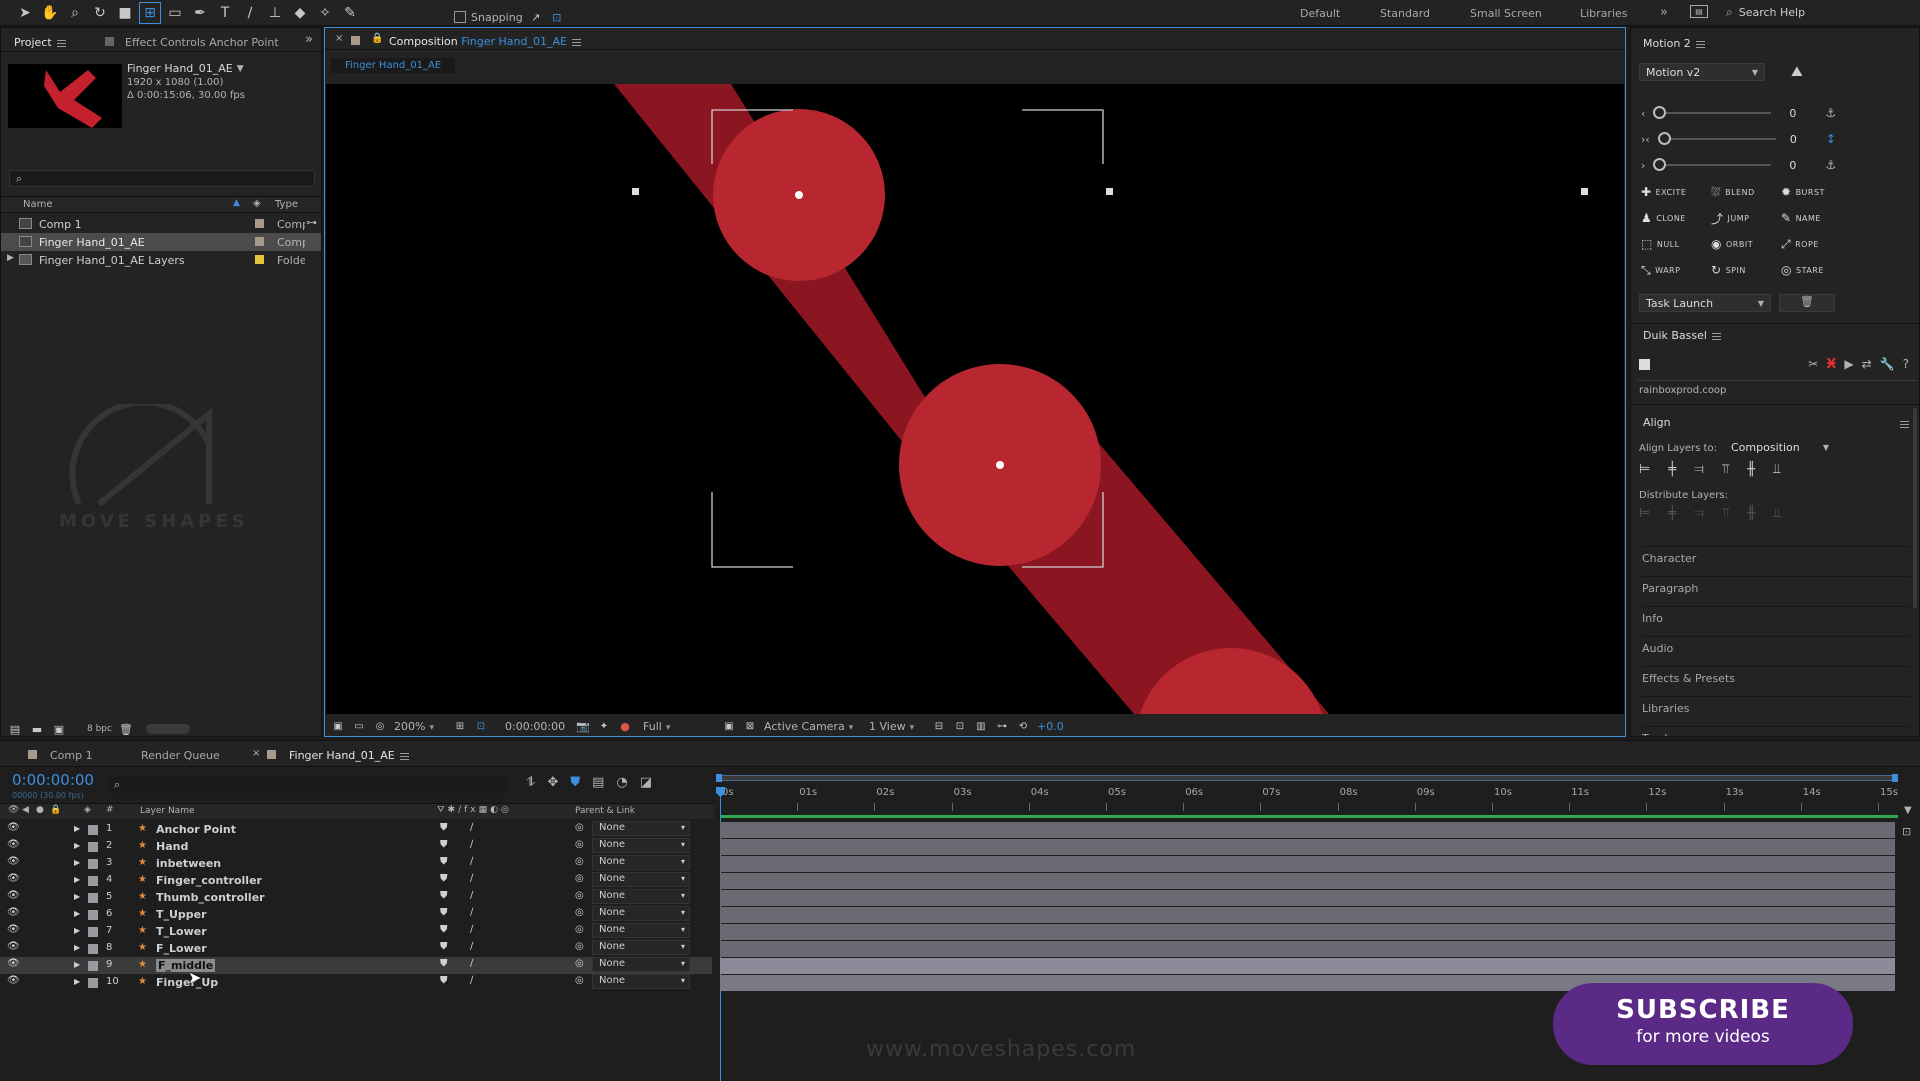 The width and height of the screenshot is (1920, 1081). I want to click on flowchart-icon: ⊶, so click(311, 222).